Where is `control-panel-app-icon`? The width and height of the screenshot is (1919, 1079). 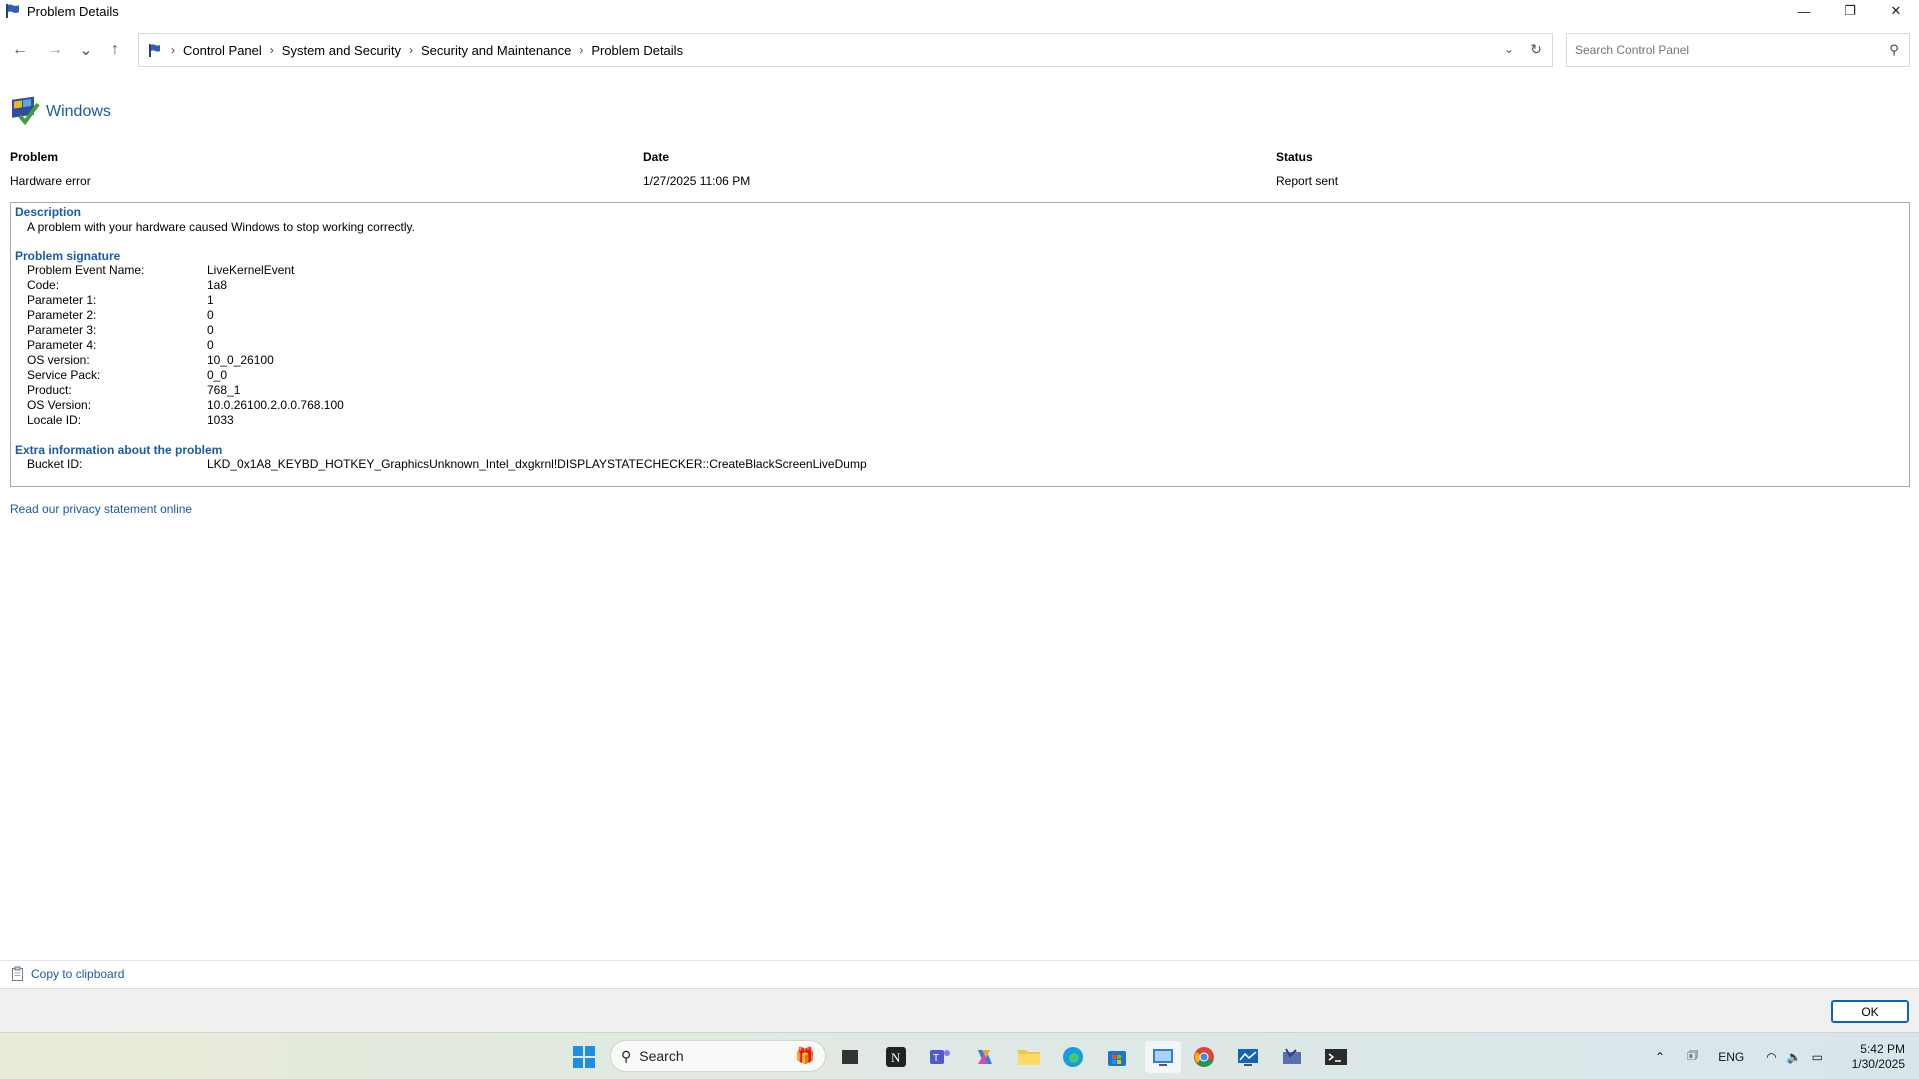 control-panel-app-icon is located at coordinates (1163, 1057).